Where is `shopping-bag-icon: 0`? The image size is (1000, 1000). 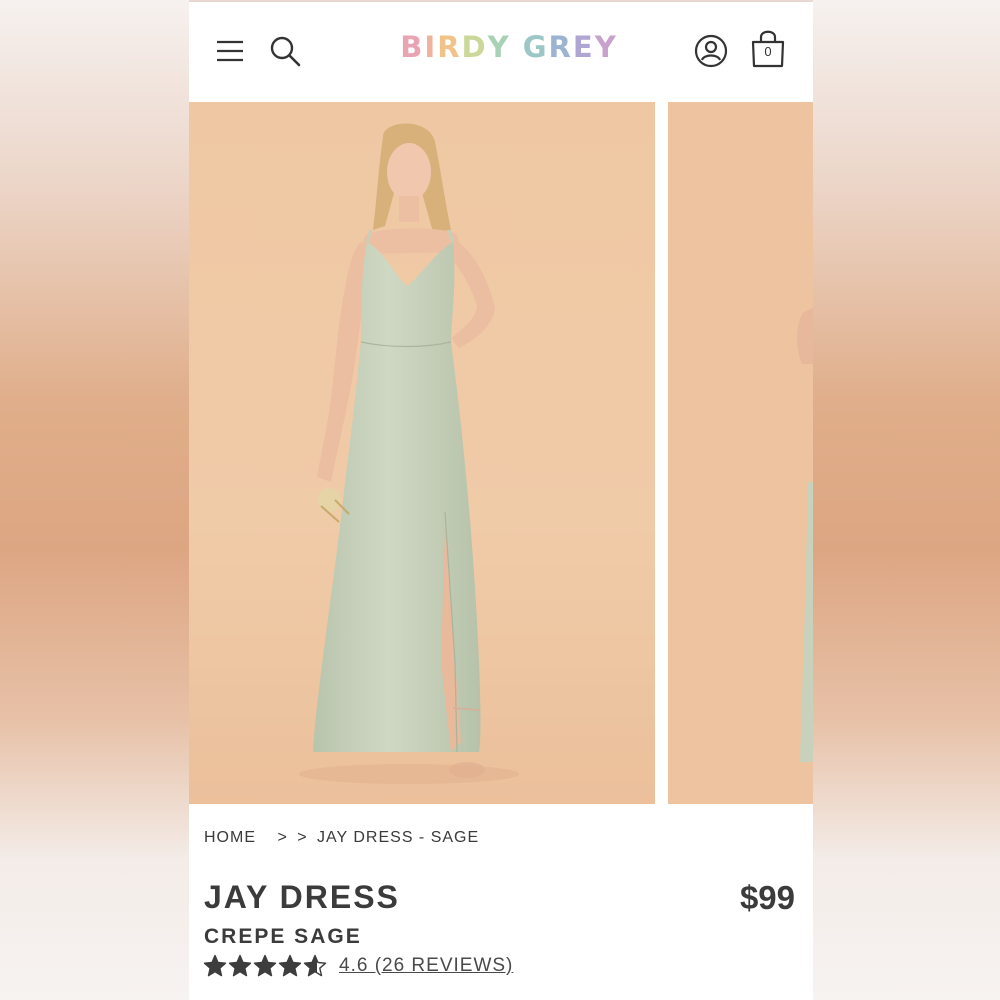 shopping-bag-icon: 0 is located at coordinates (768, 49).